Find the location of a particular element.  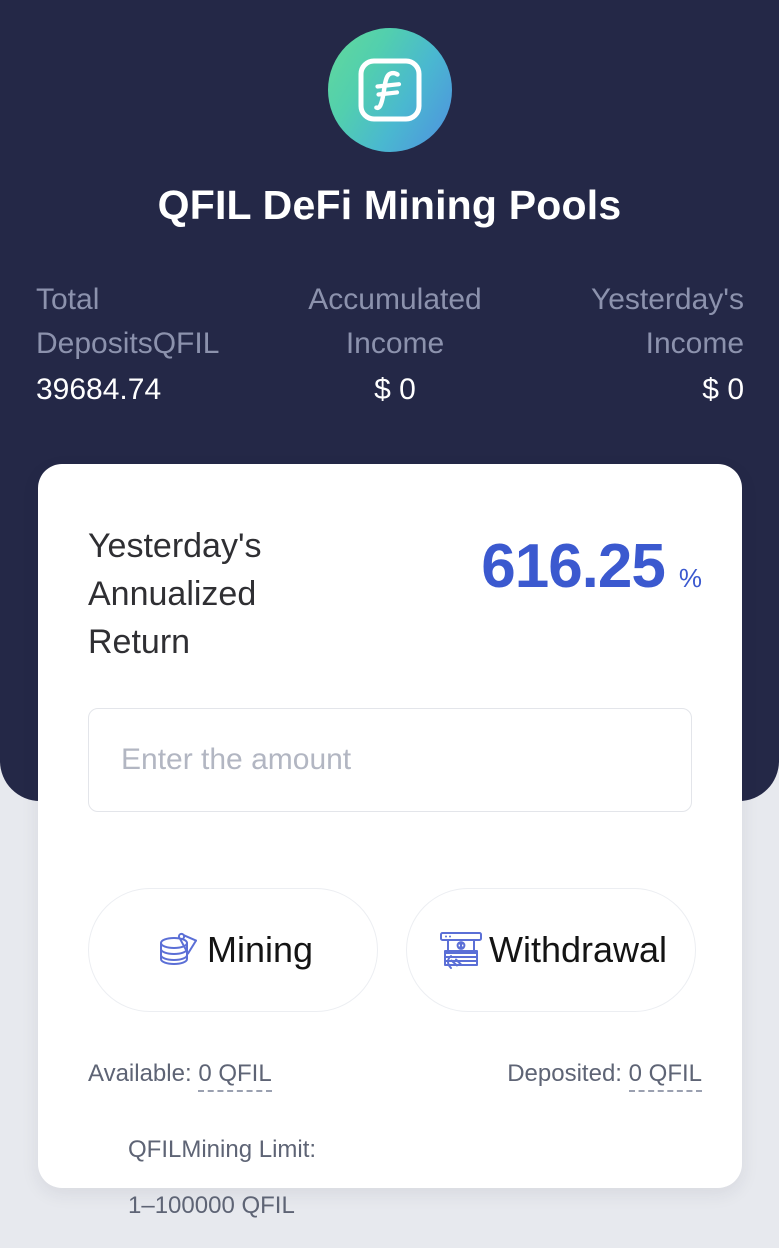

available-label: Available: is located at coordinates (140, 1073).